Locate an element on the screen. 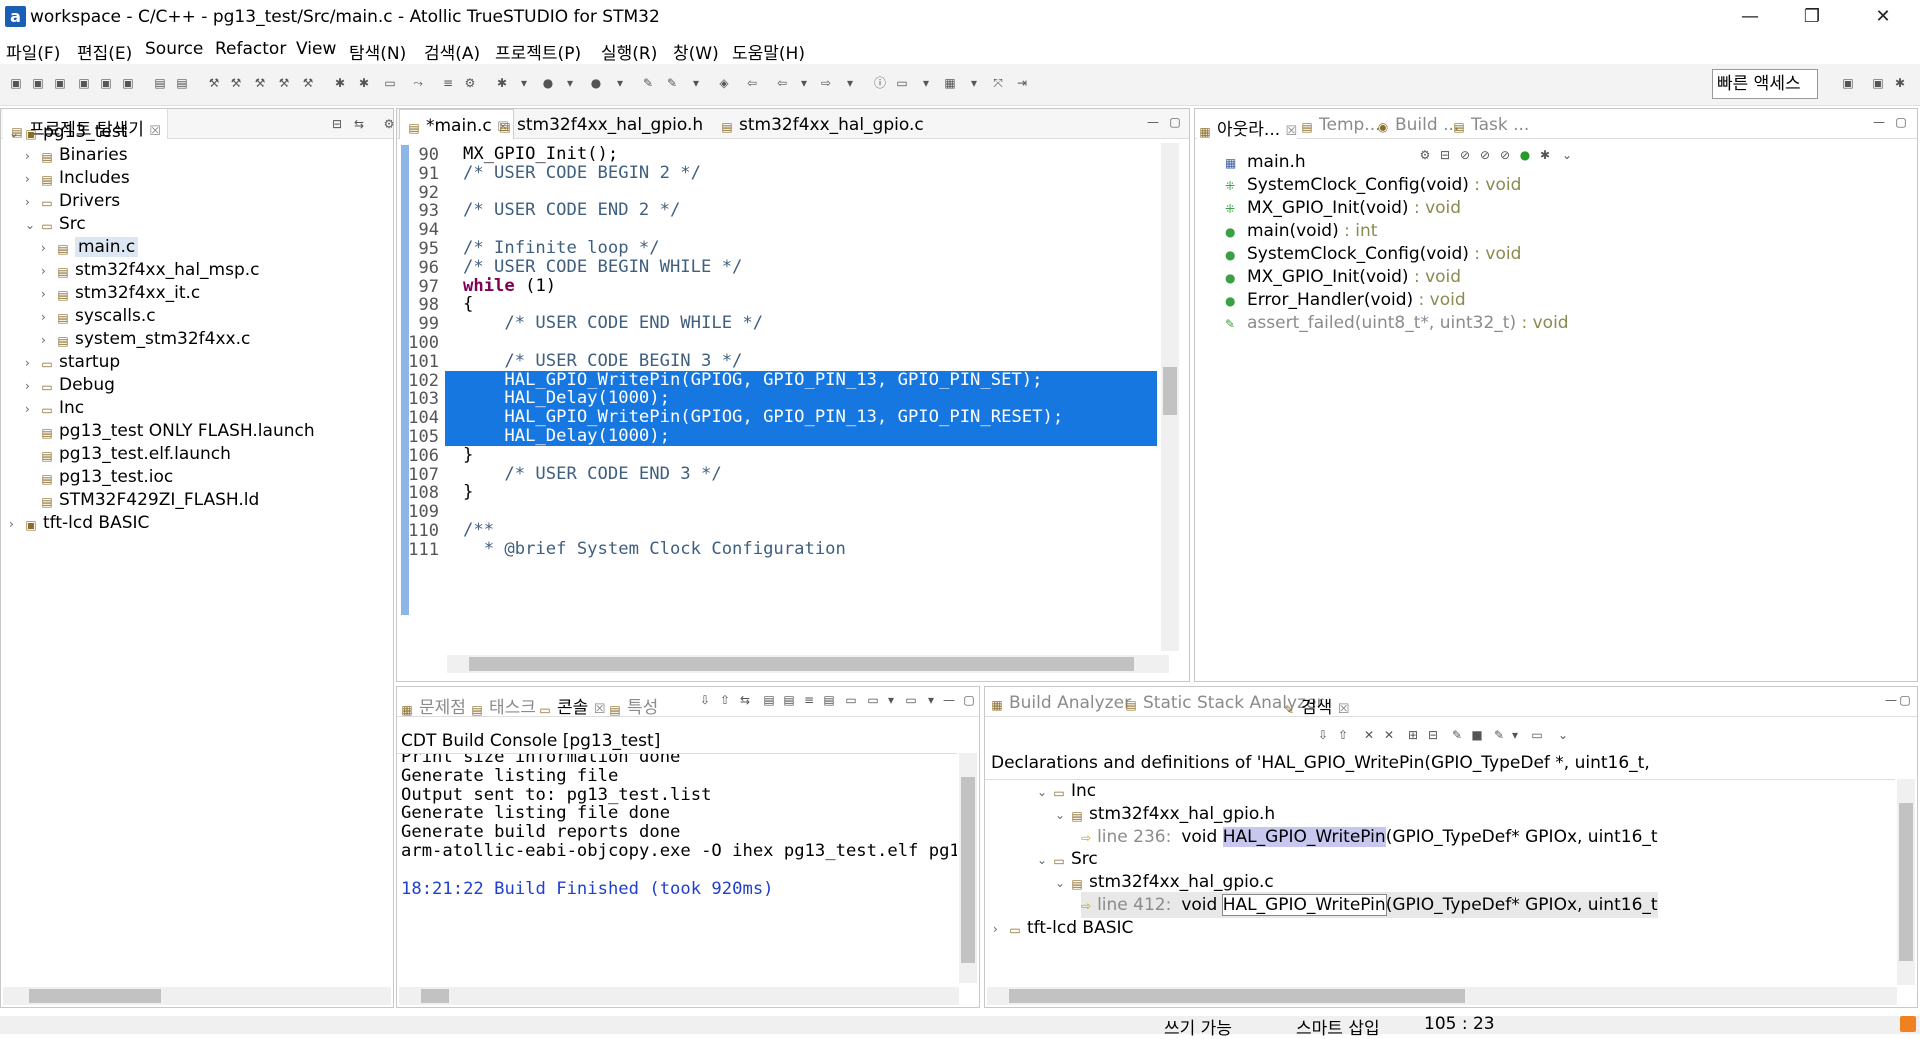  outline-item: ● SystemClock_Config(void) : void is located at coordinates (1373, 254).